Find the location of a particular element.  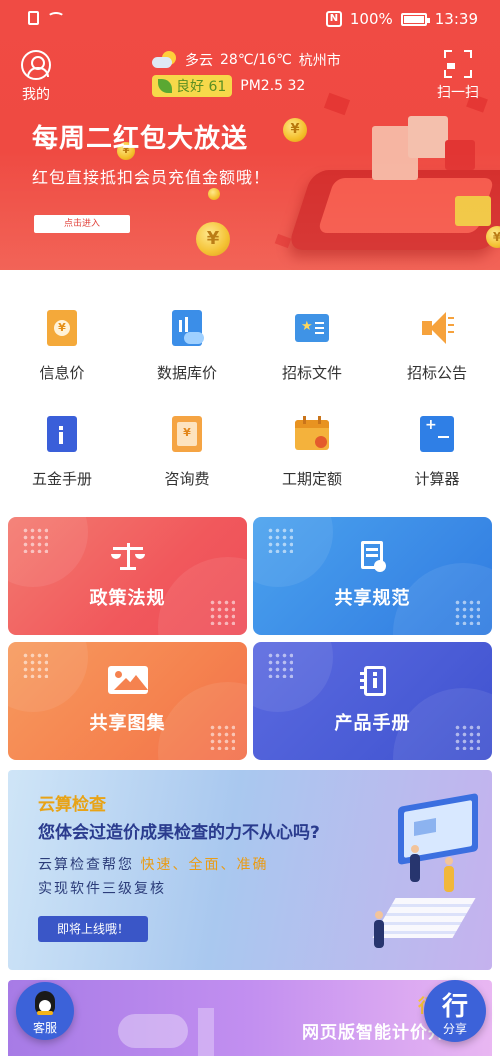

grid-item-schedule-quota: 工期定额 is located at coordinates (312, 451).